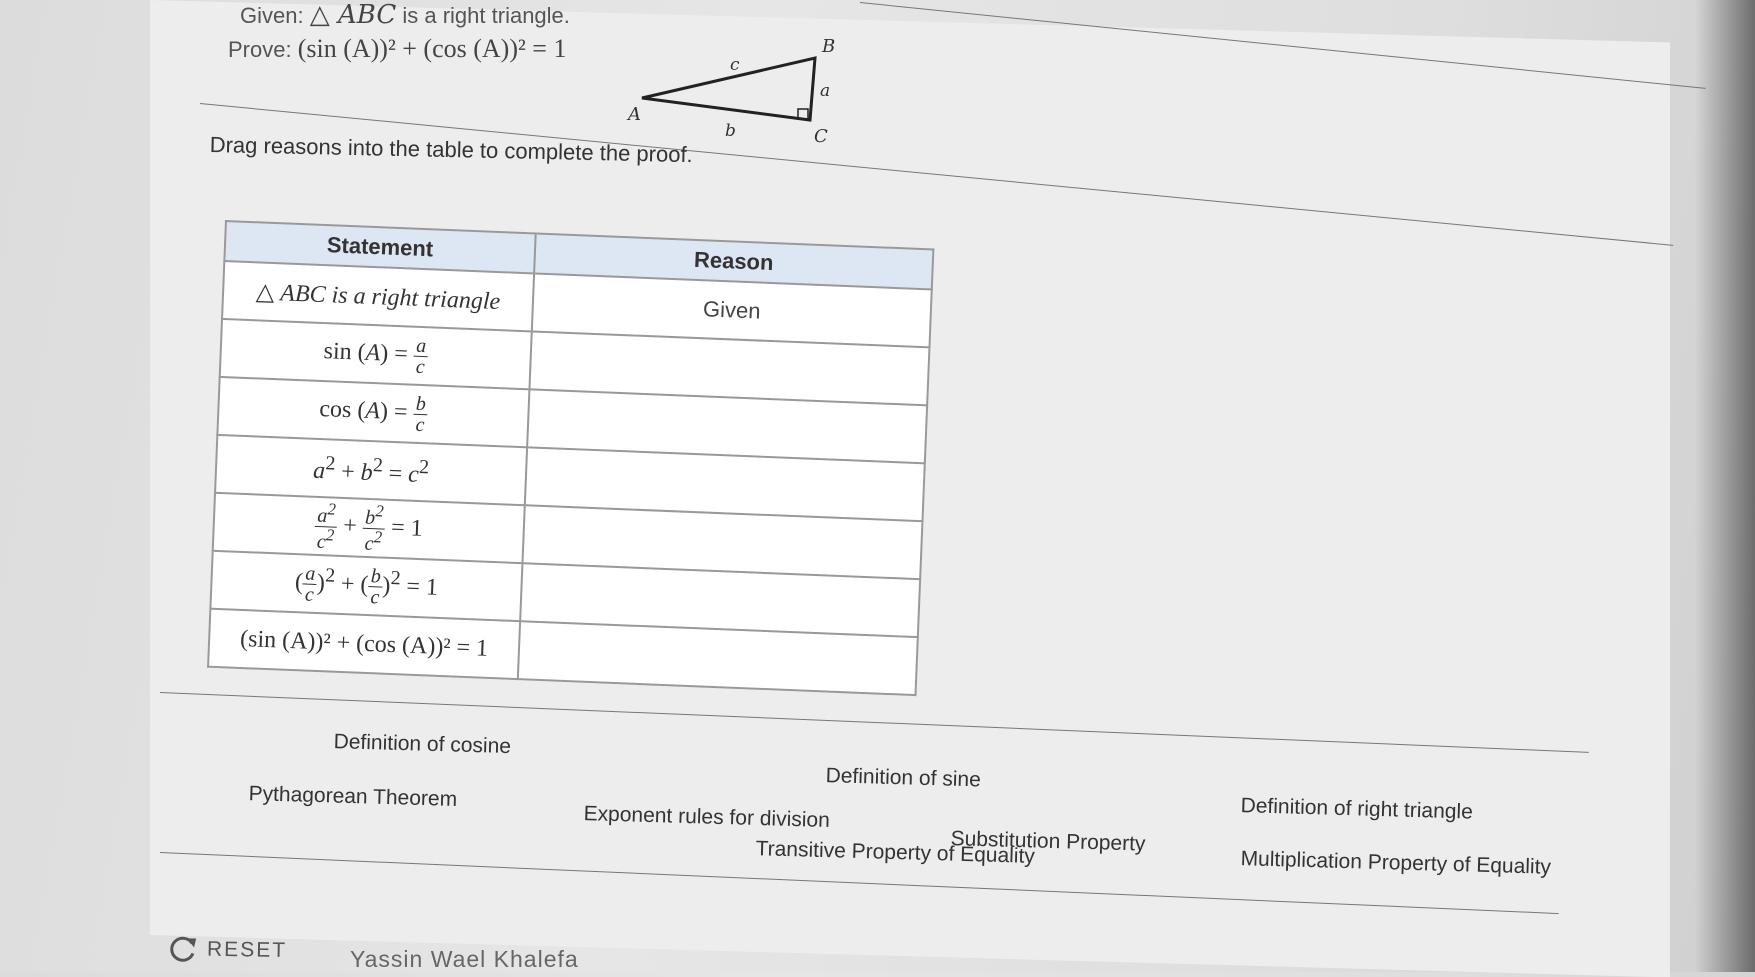  I want to click on student-name: Yassin Wael Khalefa, so click(464, 959).